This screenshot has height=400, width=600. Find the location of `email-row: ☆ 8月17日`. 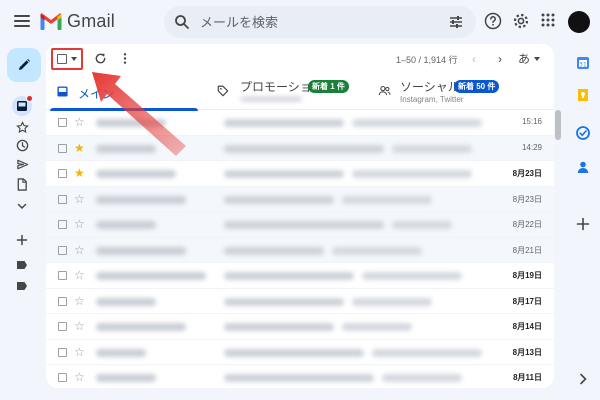

email-row: ☆ 8月17日 is located at coordinates (300, 301).